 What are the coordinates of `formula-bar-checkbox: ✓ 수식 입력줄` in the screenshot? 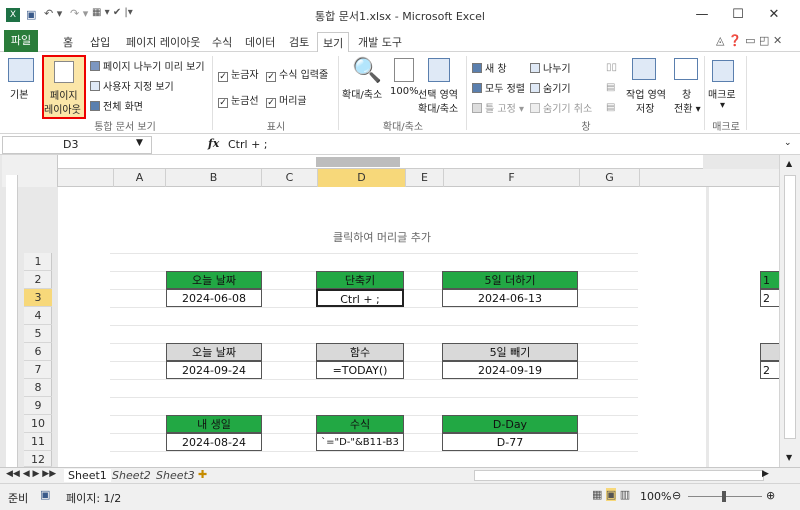 It's located at (297, 74).